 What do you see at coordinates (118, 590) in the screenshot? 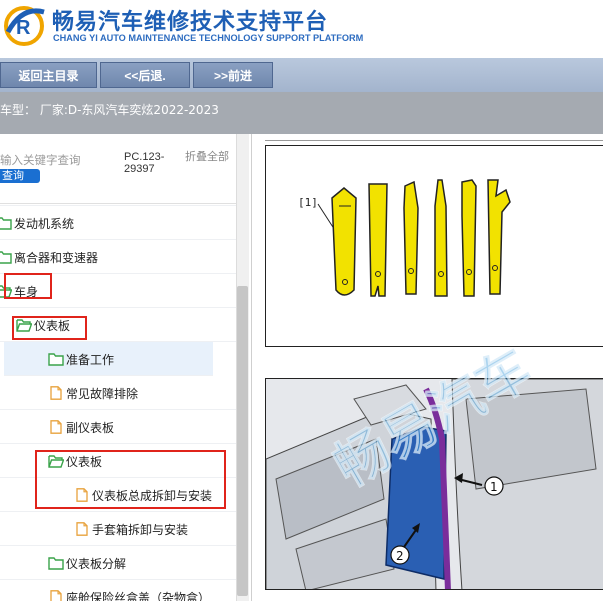
I see `tree-item: 座舱保险丝盒盖（杂物盒）` at bounding box center [118, 590].